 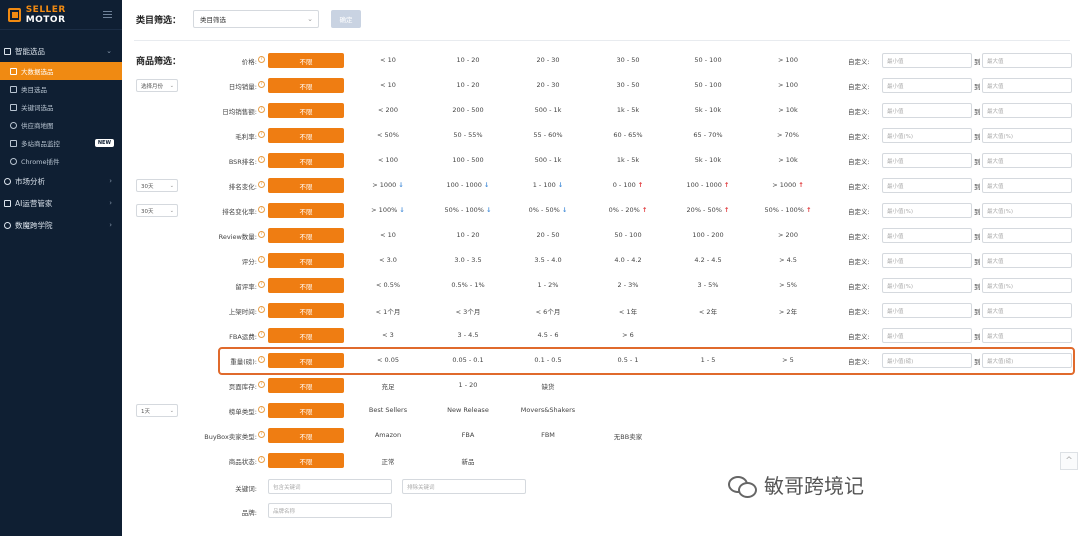 I want to click on filter-option: 100 - 500, so click(x=468, y=160).